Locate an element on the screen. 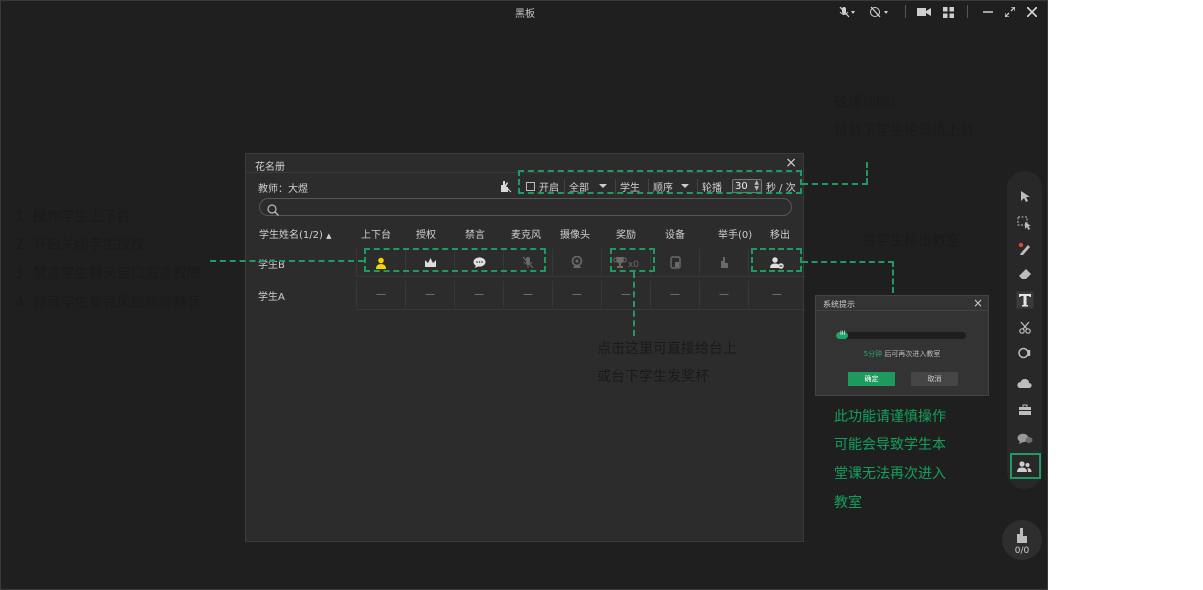 The image size is (1203, 590). dialog-title: 系统提示 is located at coordinates (839, 304).